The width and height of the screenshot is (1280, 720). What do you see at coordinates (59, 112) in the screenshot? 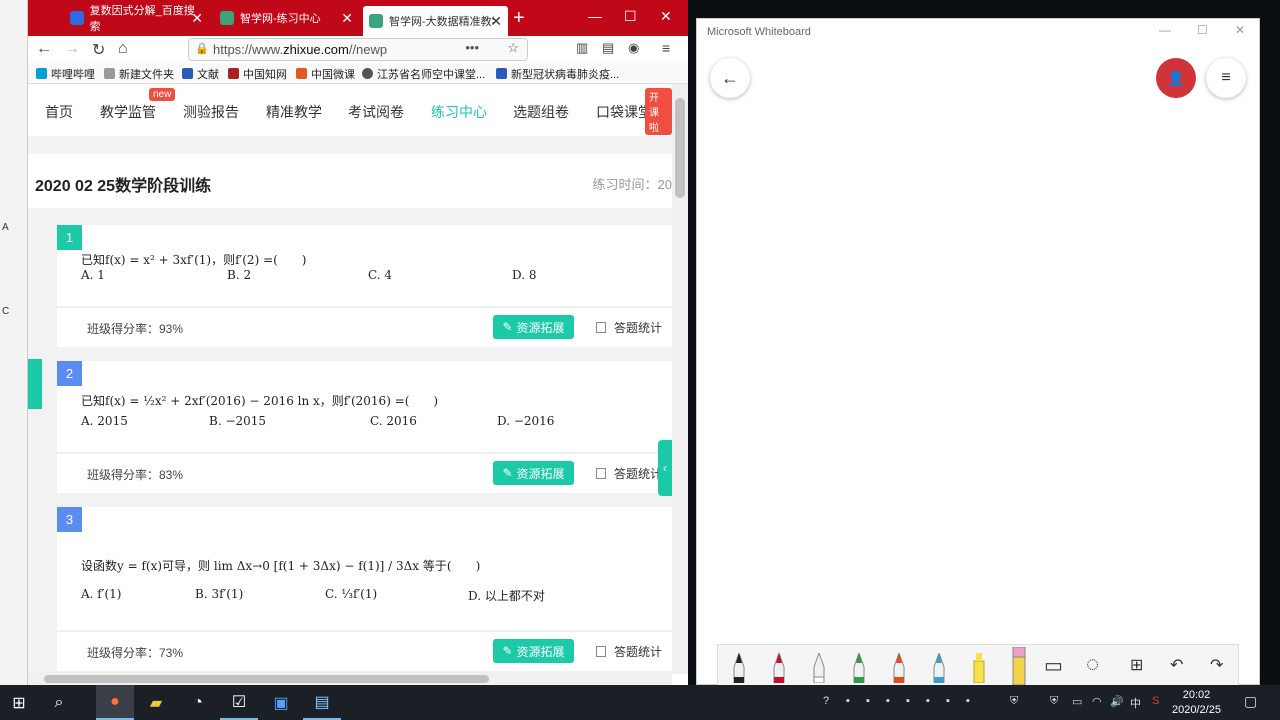
I see `nav-home: 首页` at bounding box center [59, 112].